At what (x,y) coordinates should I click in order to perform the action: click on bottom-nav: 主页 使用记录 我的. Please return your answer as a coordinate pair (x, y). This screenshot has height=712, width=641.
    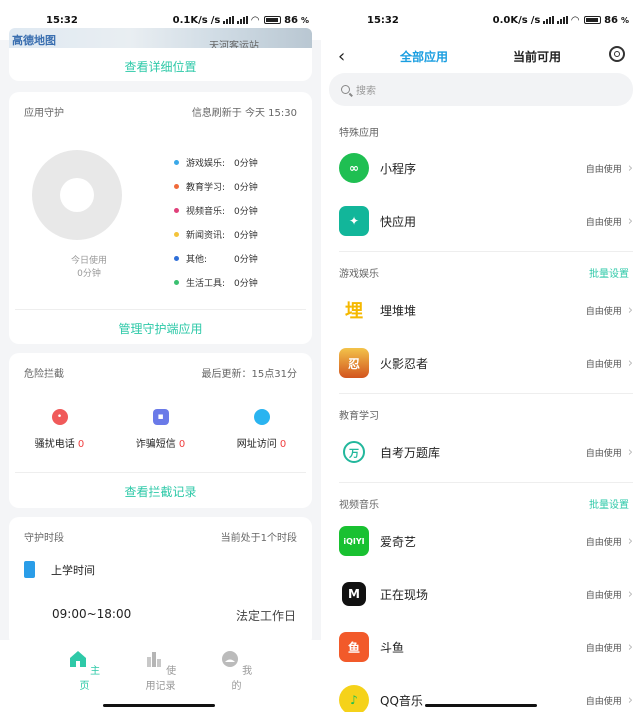
    Looking at the image, I should click on (160, 676).